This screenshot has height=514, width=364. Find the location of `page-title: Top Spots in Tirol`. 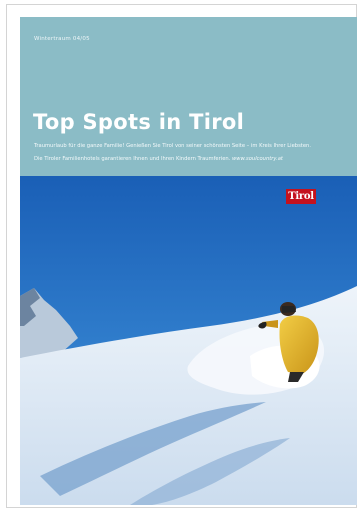

page-title: Top Spots in Tirol is located at coordinates (139, 122).